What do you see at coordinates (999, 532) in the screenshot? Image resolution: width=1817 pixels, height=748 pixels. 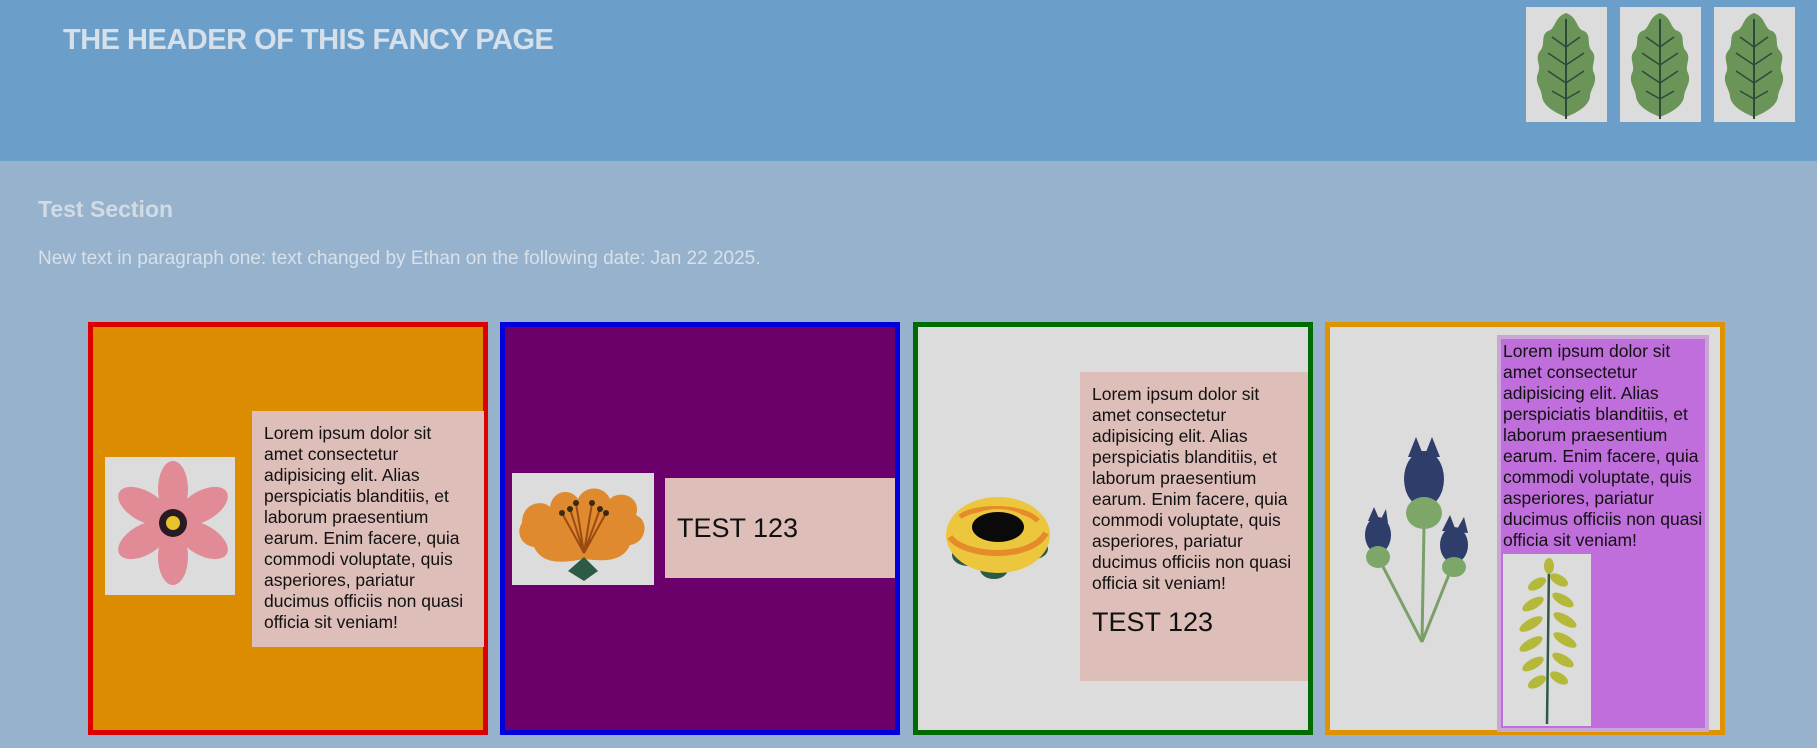 I see `yellow-rose-icon` at bounding box center [999, 532].